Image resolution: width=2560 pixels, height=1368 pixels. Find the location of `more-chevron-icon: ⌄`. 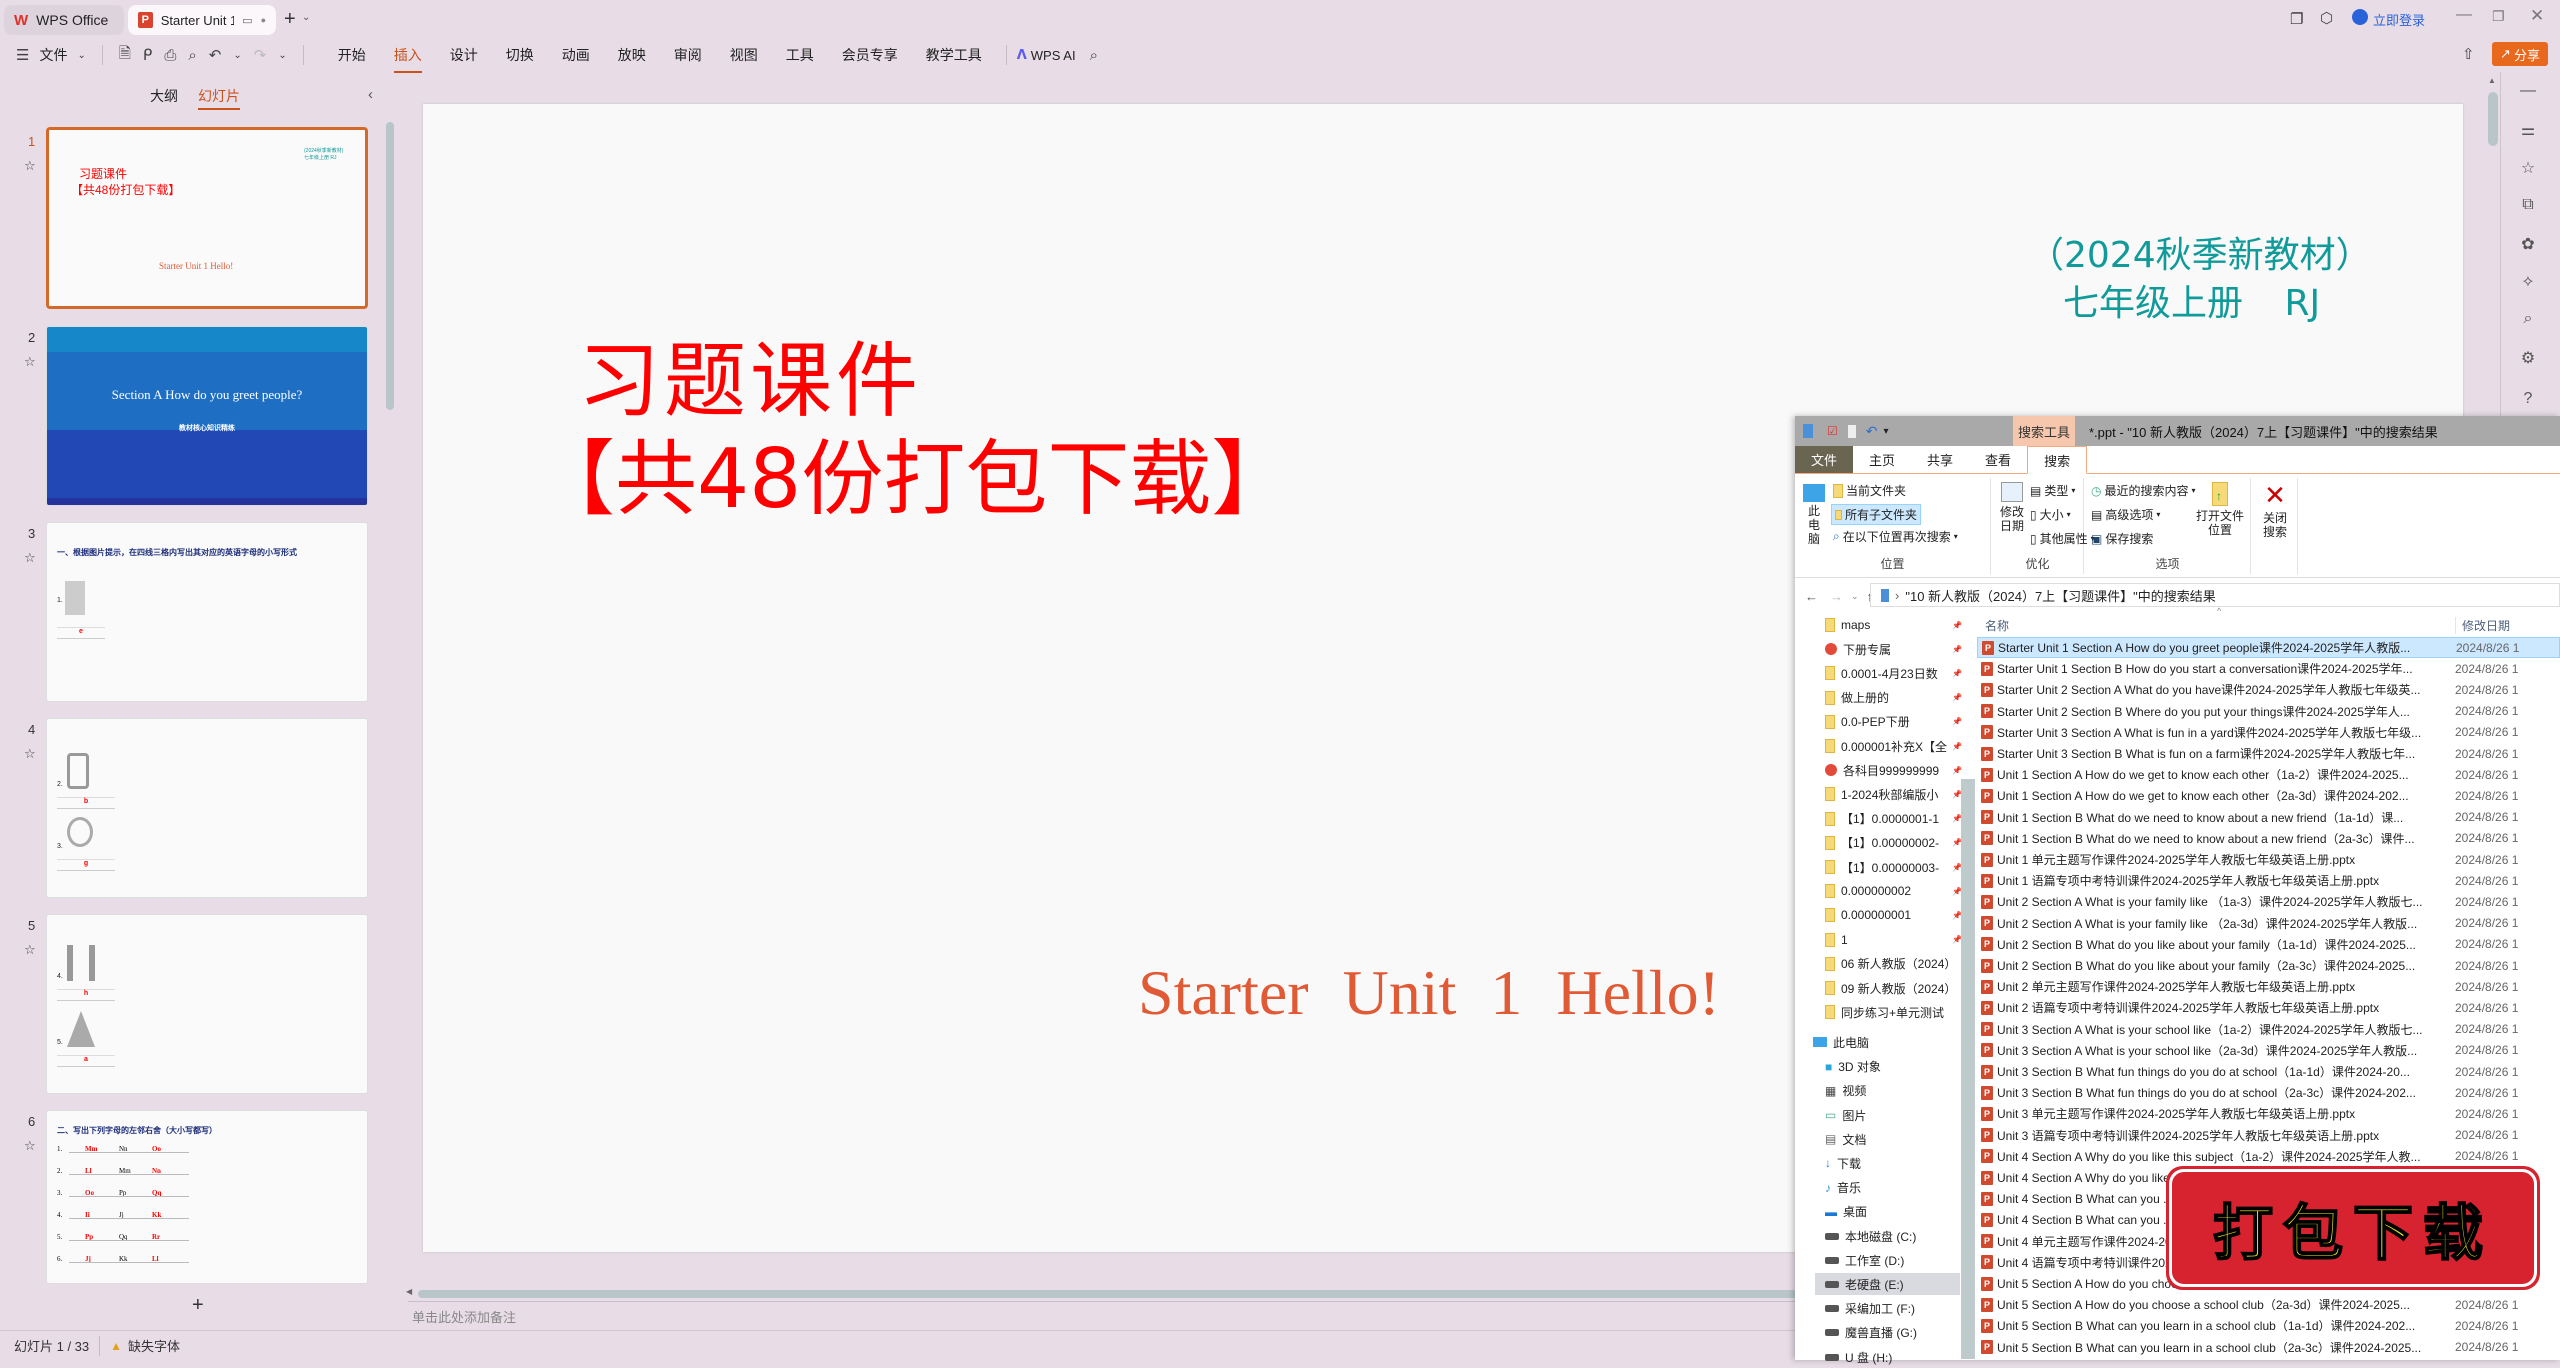

more-chevron-icon: ⌄ is located at coordinates (282, 55).